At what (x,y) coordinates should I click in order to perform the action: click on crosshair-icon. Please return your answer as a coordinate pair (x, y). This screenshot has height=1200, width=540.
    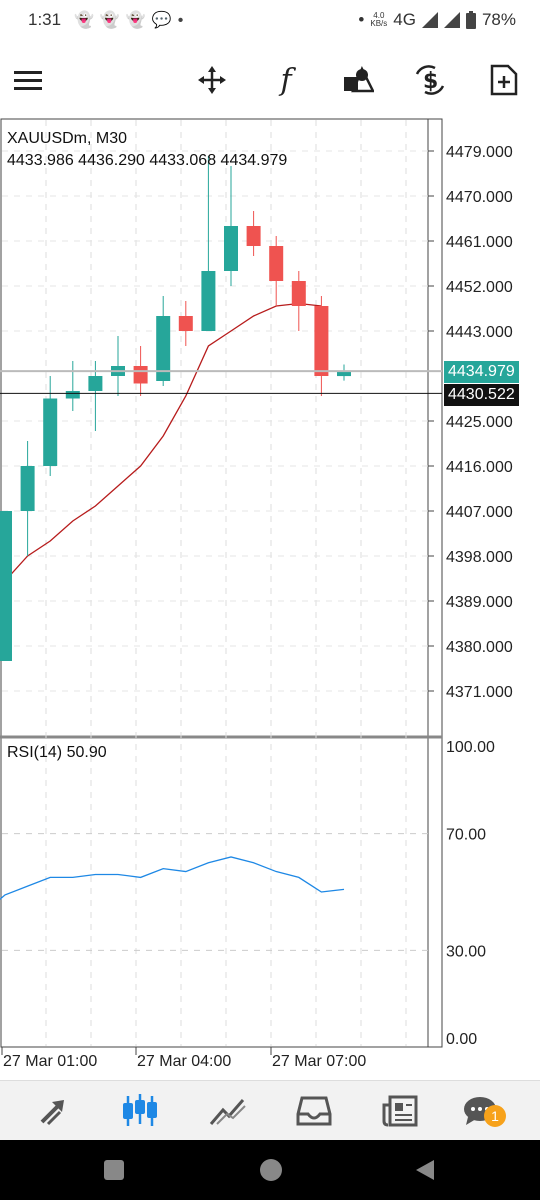
    Looking at the image, I should click on (212, 80).